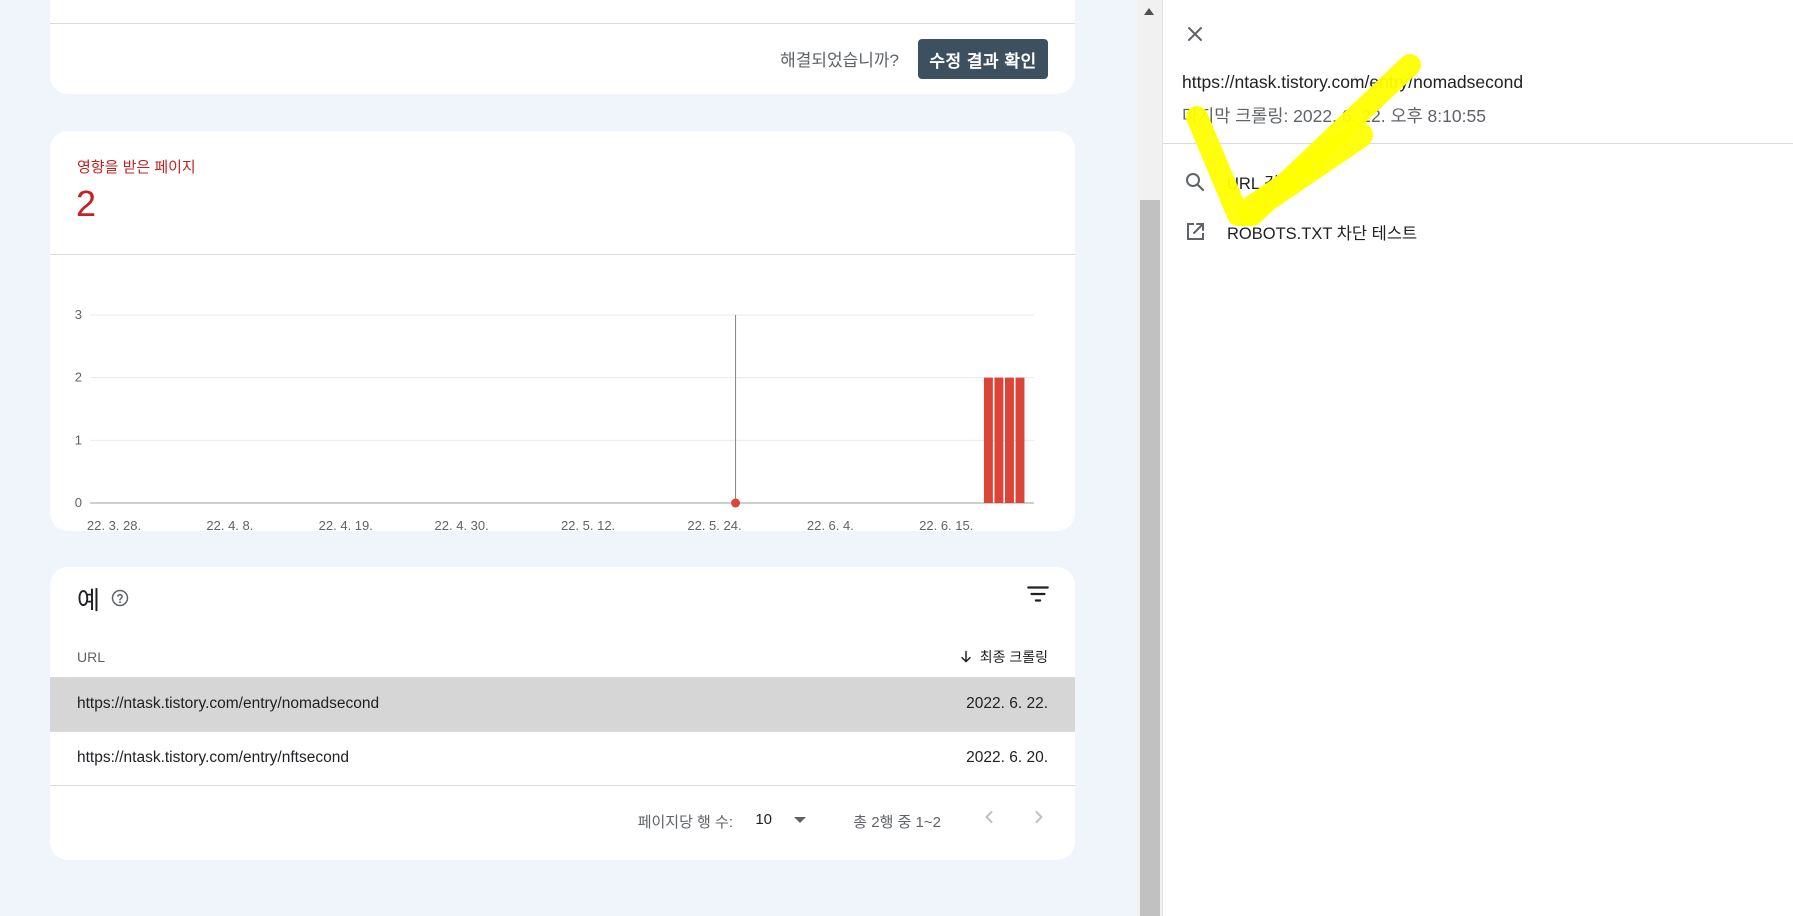  What do you see at coordinates (78, 439) in the screenshot?
I see `y-tick-label: 1` at bounding box center [78, 439].